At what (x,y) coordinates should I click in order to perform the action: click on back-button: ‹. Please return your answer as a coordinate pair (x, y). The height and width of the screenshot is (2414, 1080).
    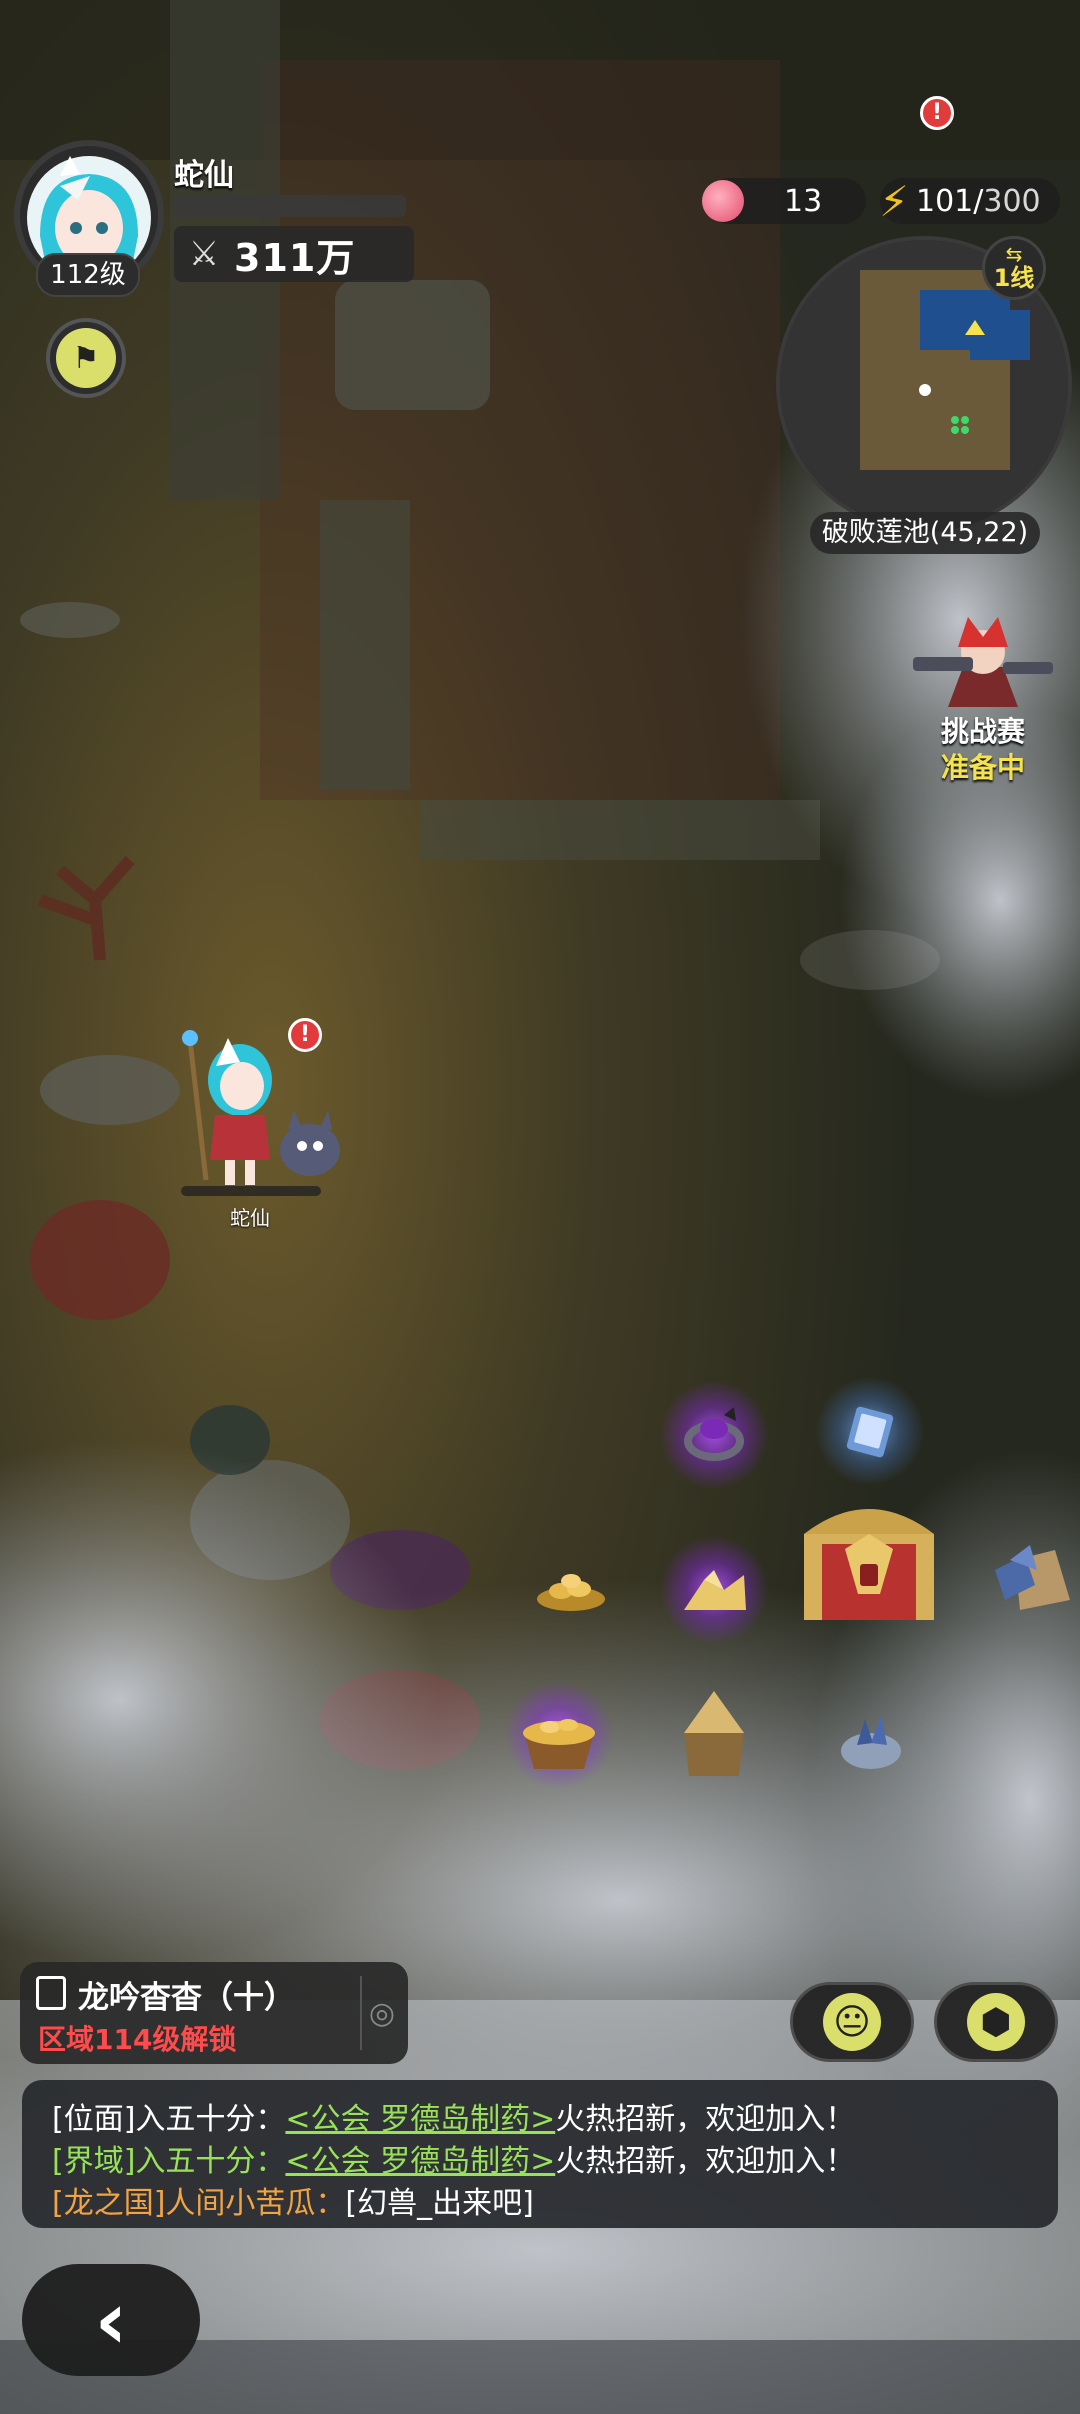
    Looking at the image, I should click on (111, 2320).